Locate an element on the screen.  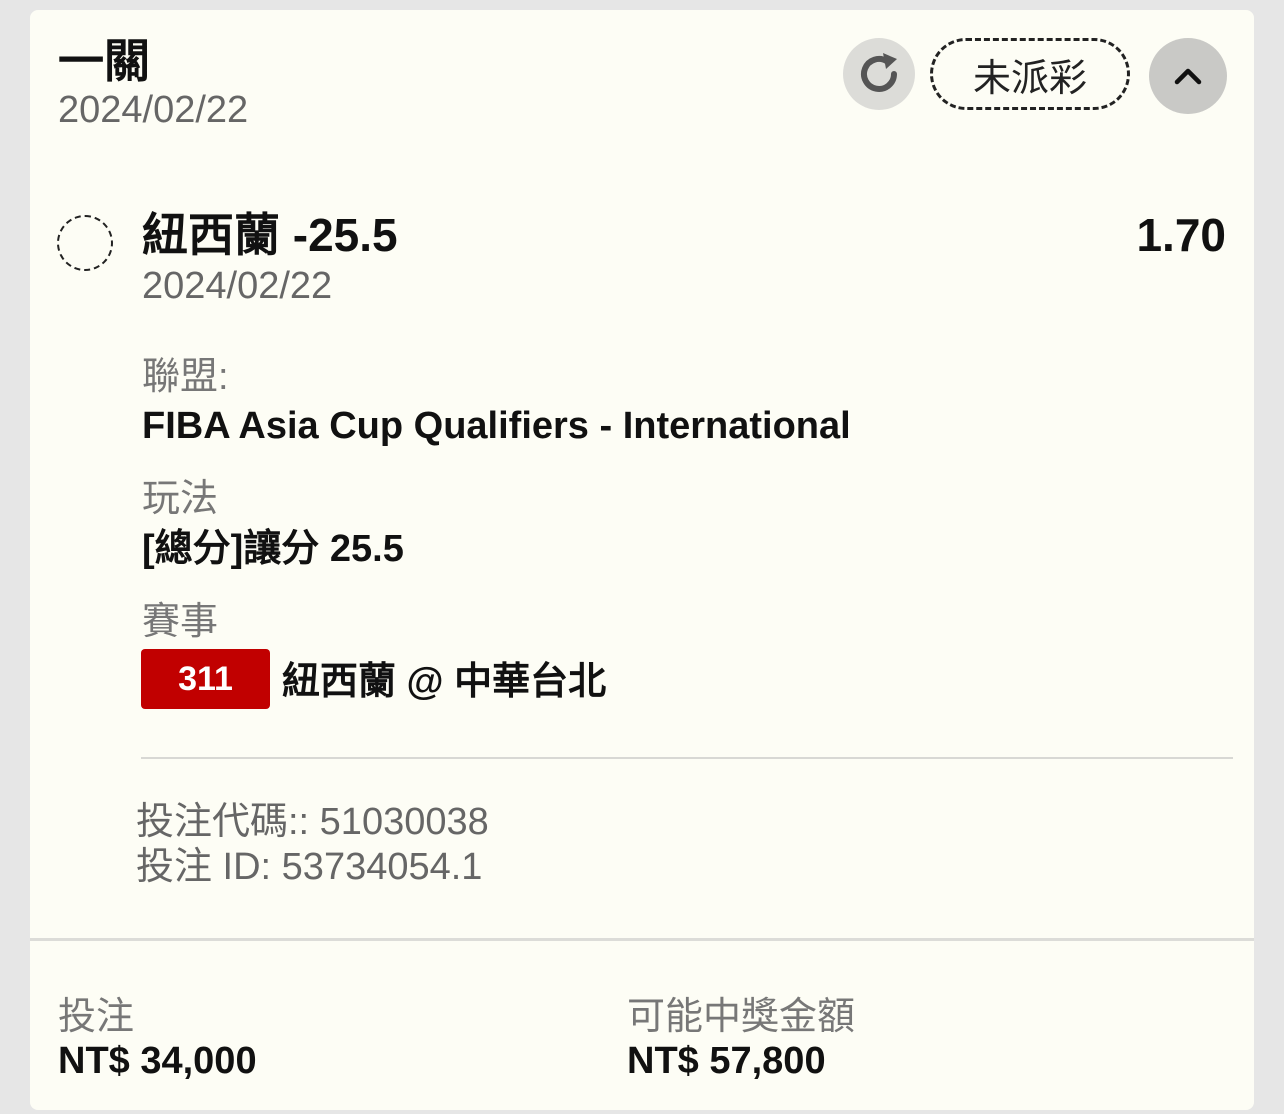
selection-date: 2024/02/22 is located at coordinates (237, 286).